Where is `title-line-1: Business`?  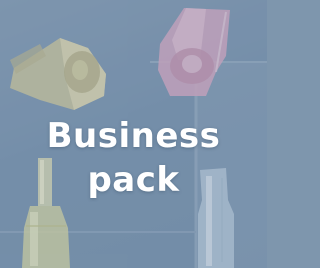 title-line-1: Business is located at coordinates (133, 136).